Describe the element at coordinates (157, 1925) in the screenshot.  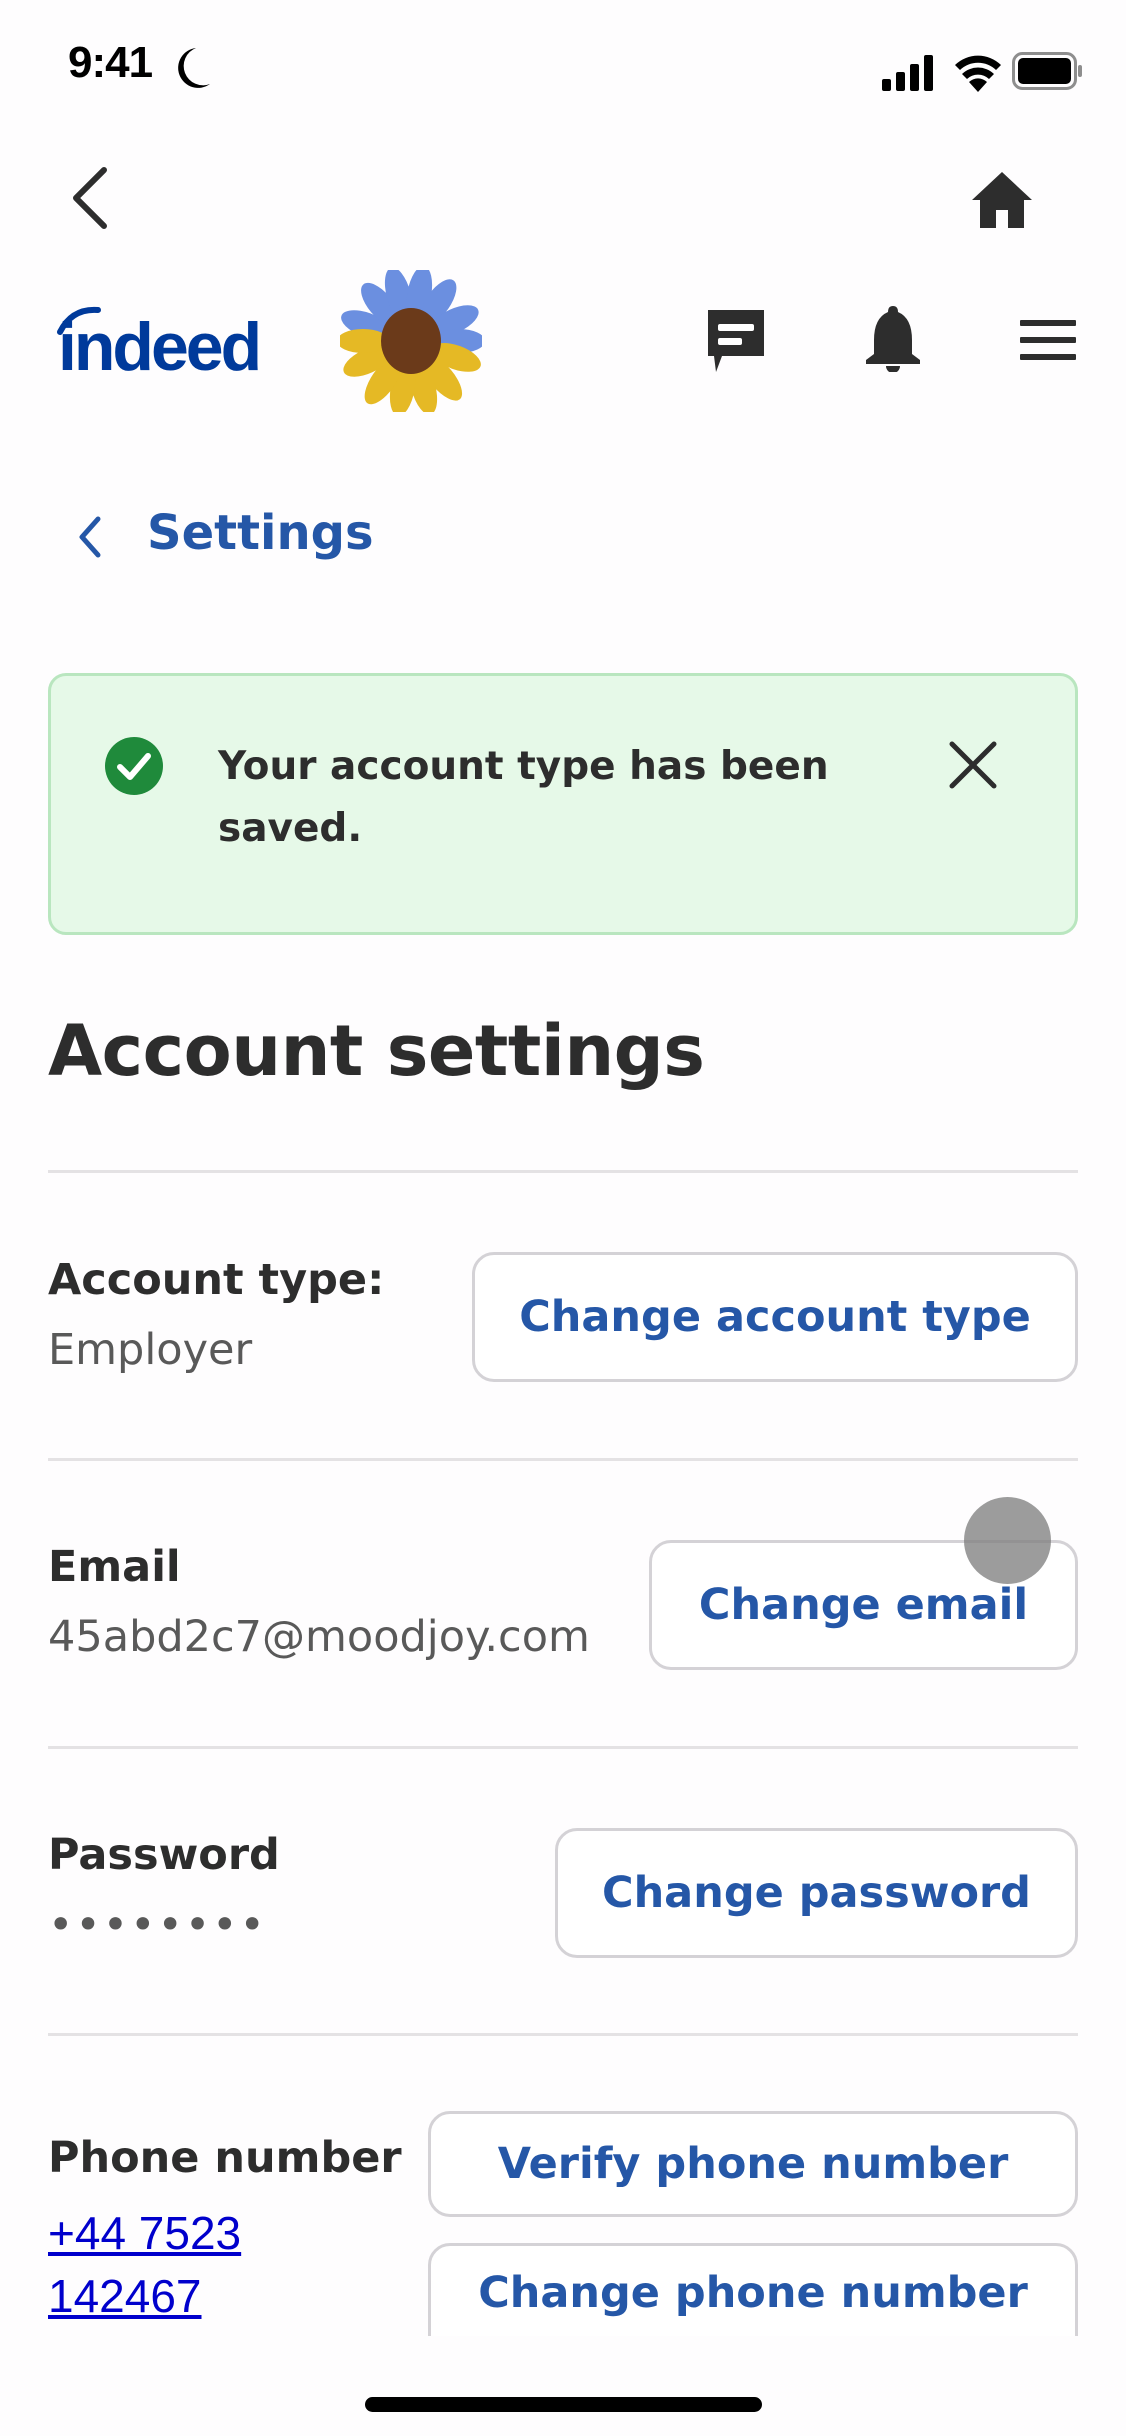
I see `password-value: ••••••••` at that location.